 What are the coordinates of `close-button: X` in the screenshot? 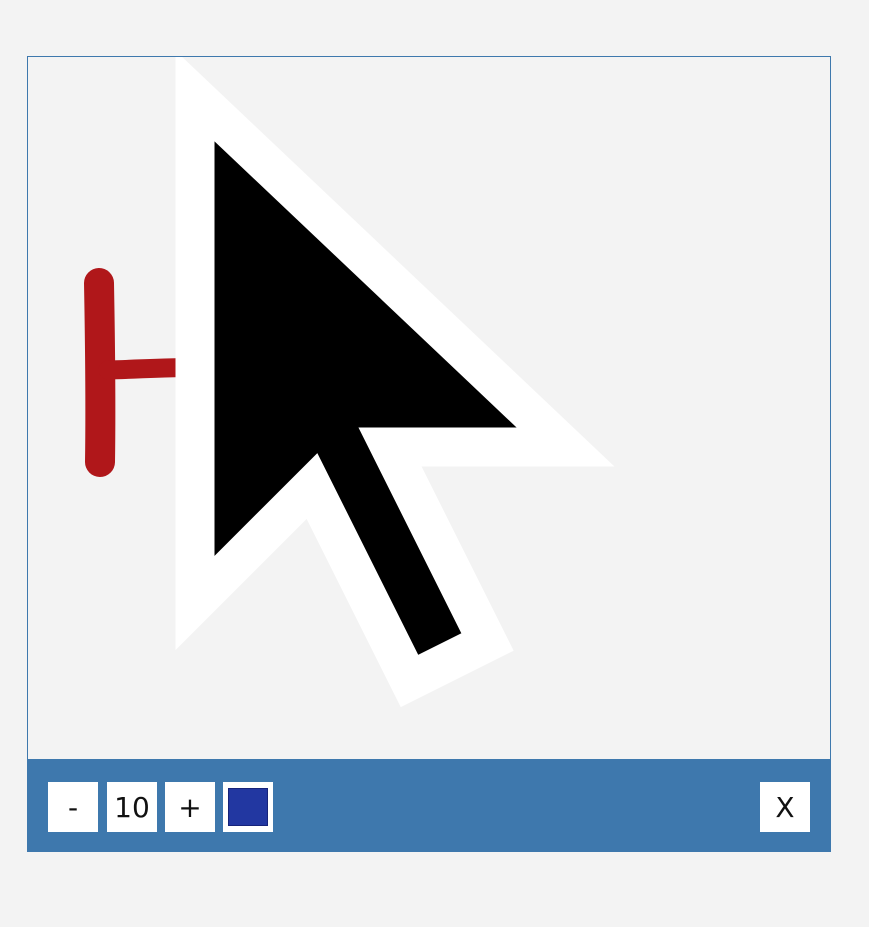 It's located at (785, 807).